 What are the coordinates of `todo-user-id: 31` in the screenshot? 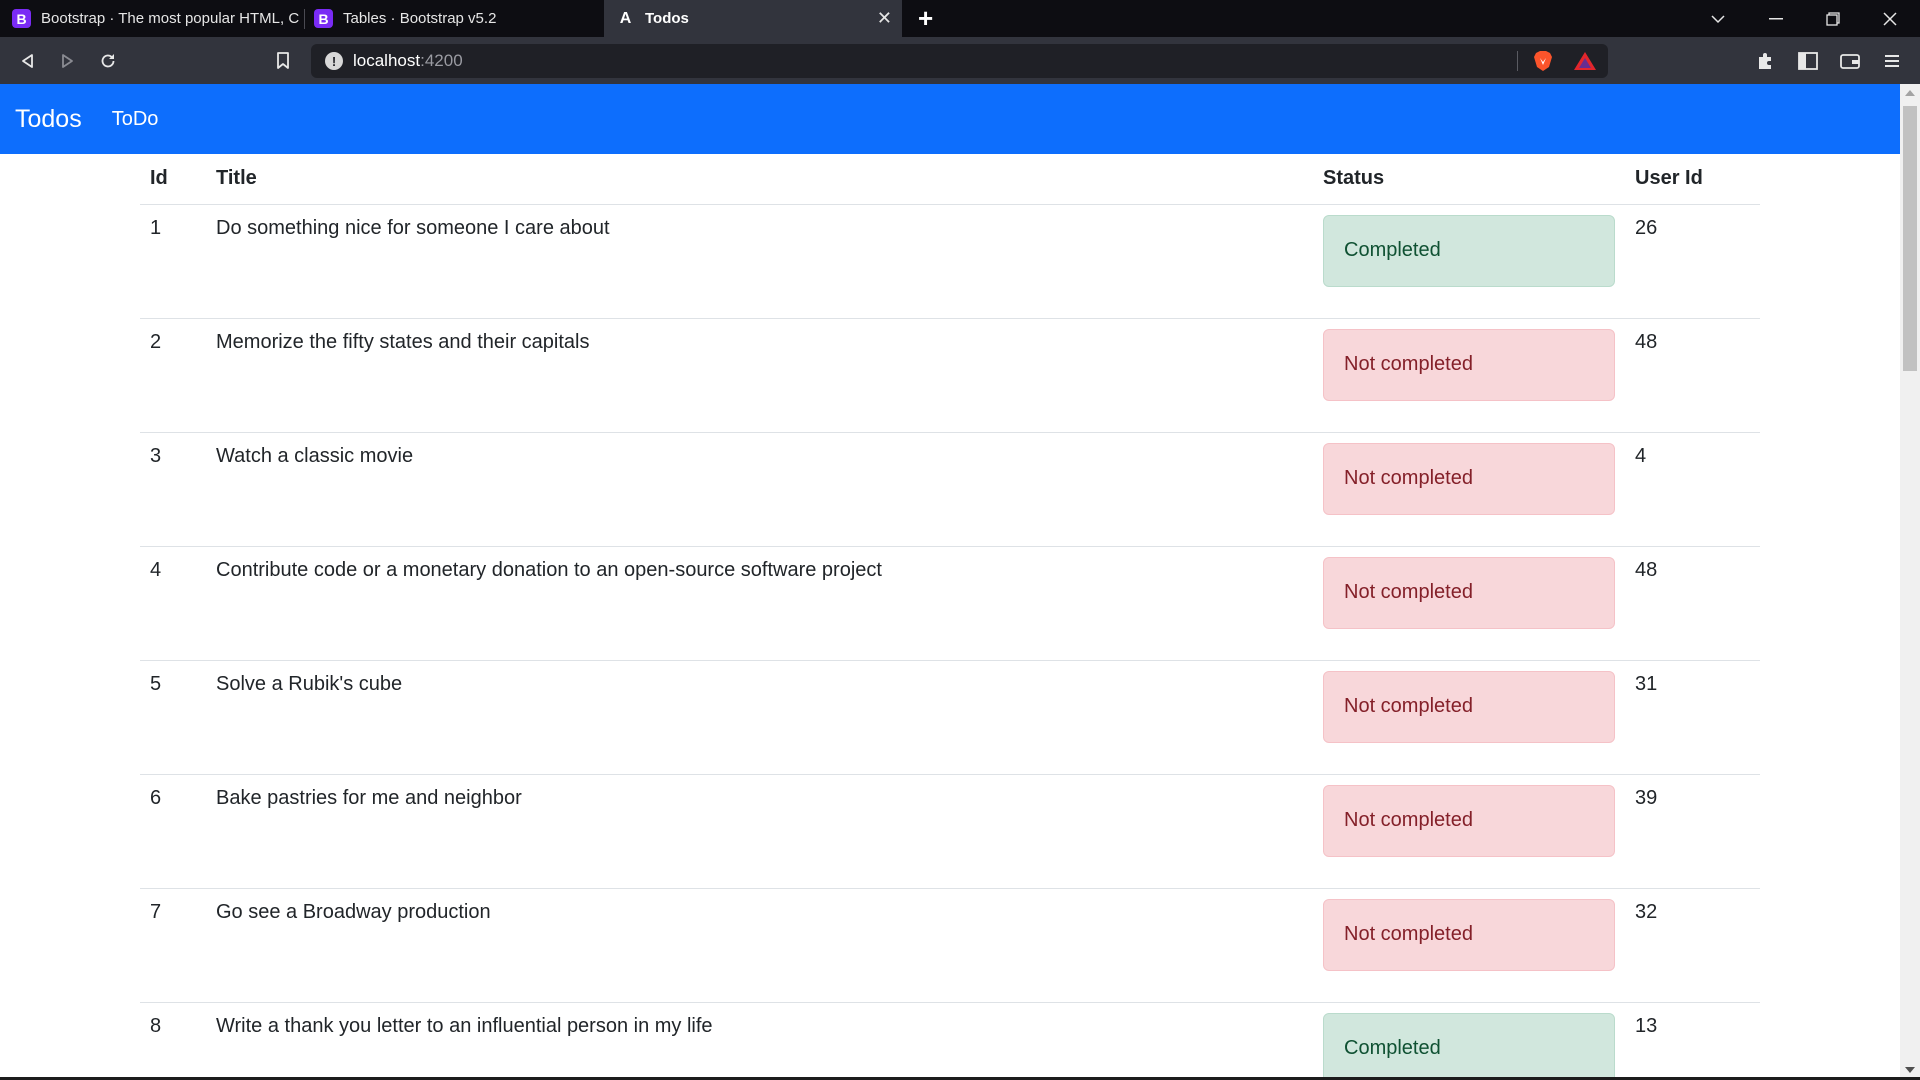 It's located at (1692, 717).